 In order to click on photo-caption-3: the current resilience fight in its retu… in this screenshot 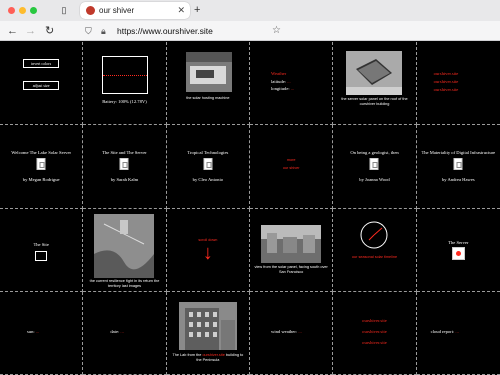, I will do `click(124, 283)`.